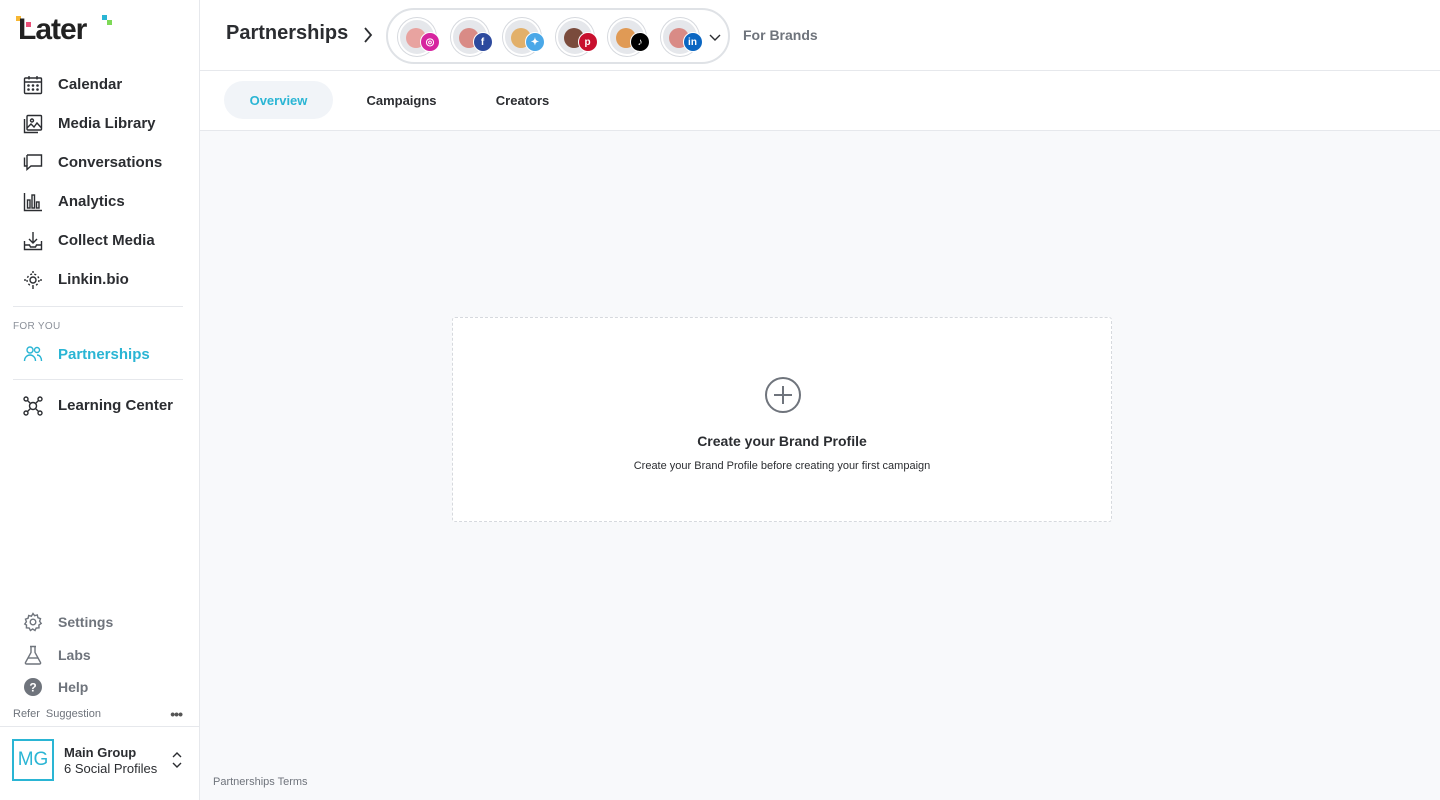  I want to click on bar-chart-icon, so click(33, 202).